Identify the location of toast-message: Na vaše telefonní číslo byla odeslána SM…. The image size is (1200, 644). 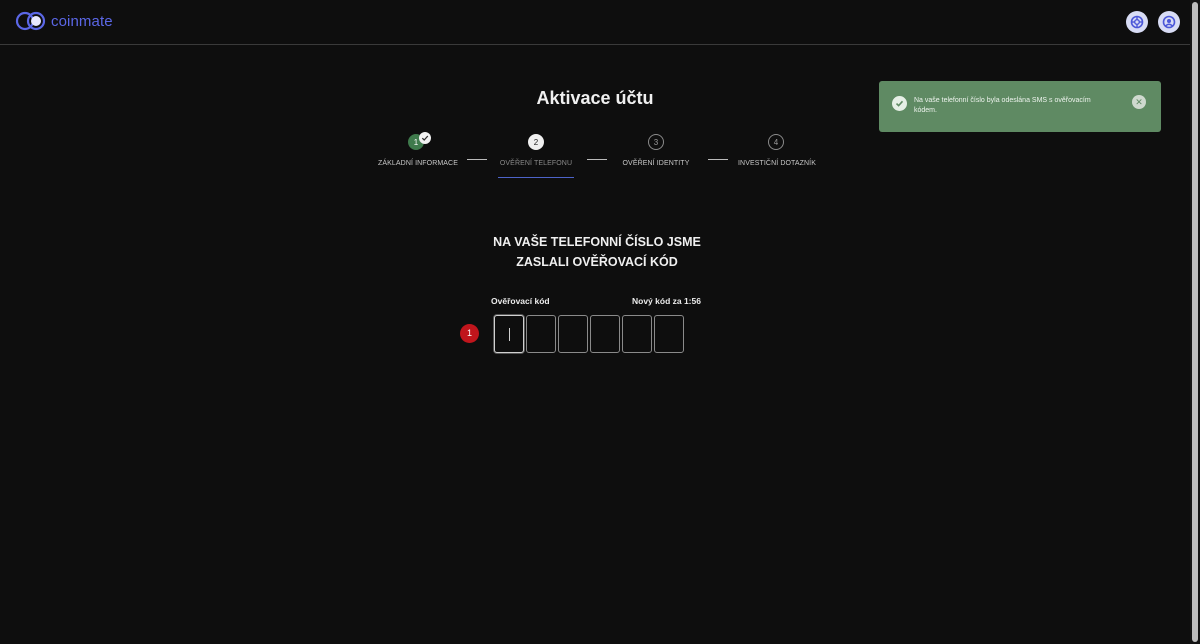
(1002, 105).